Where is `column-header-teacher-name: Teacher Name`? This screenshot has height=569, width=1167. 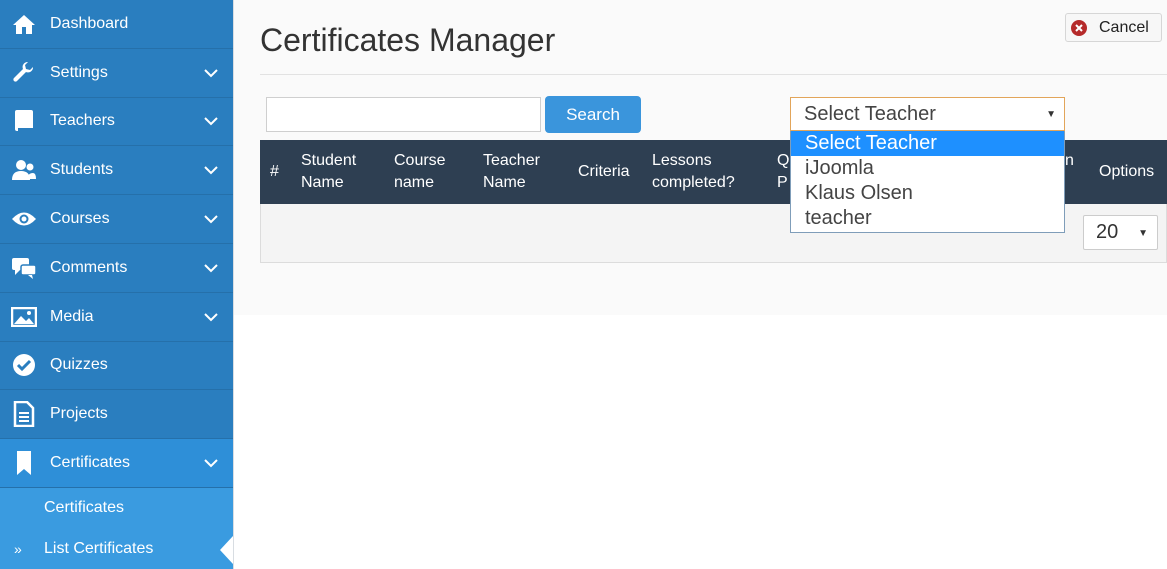
column-header-teacher-name: Teacher Name is located at coordinates (523, 172).